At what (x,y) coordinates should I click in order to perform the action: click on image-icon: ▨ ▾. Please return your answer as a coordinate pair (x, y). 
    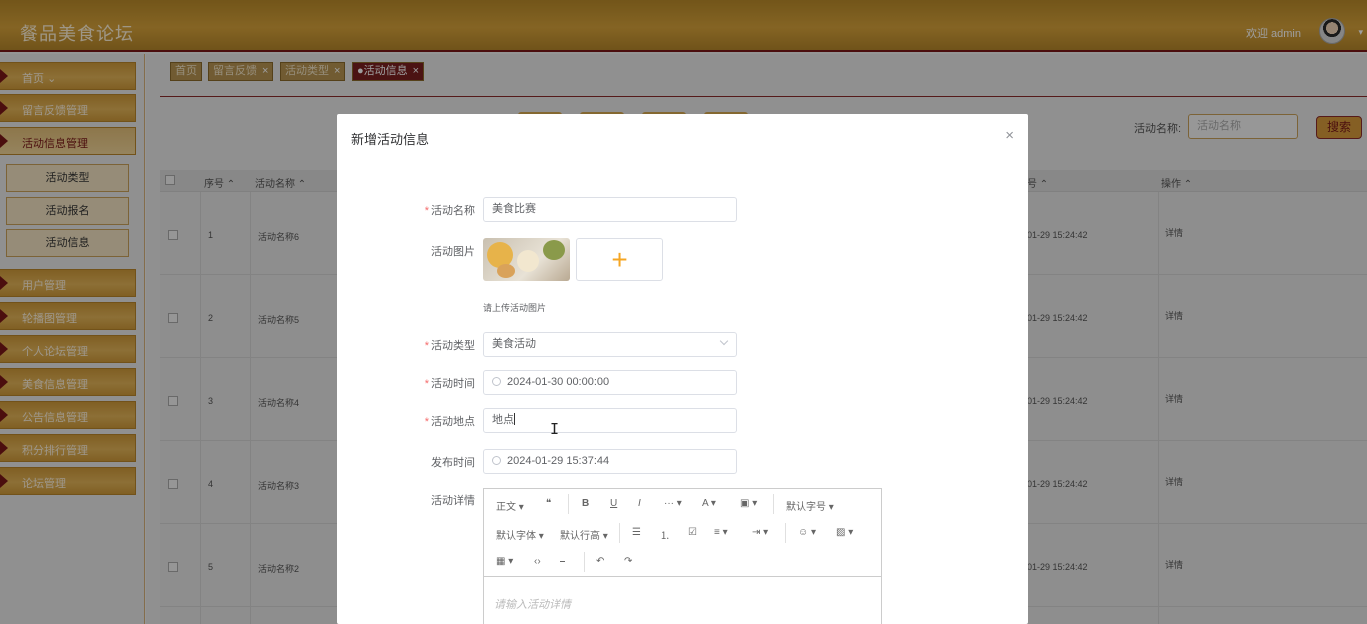
    Looking at the image, I should click on (844, 532).